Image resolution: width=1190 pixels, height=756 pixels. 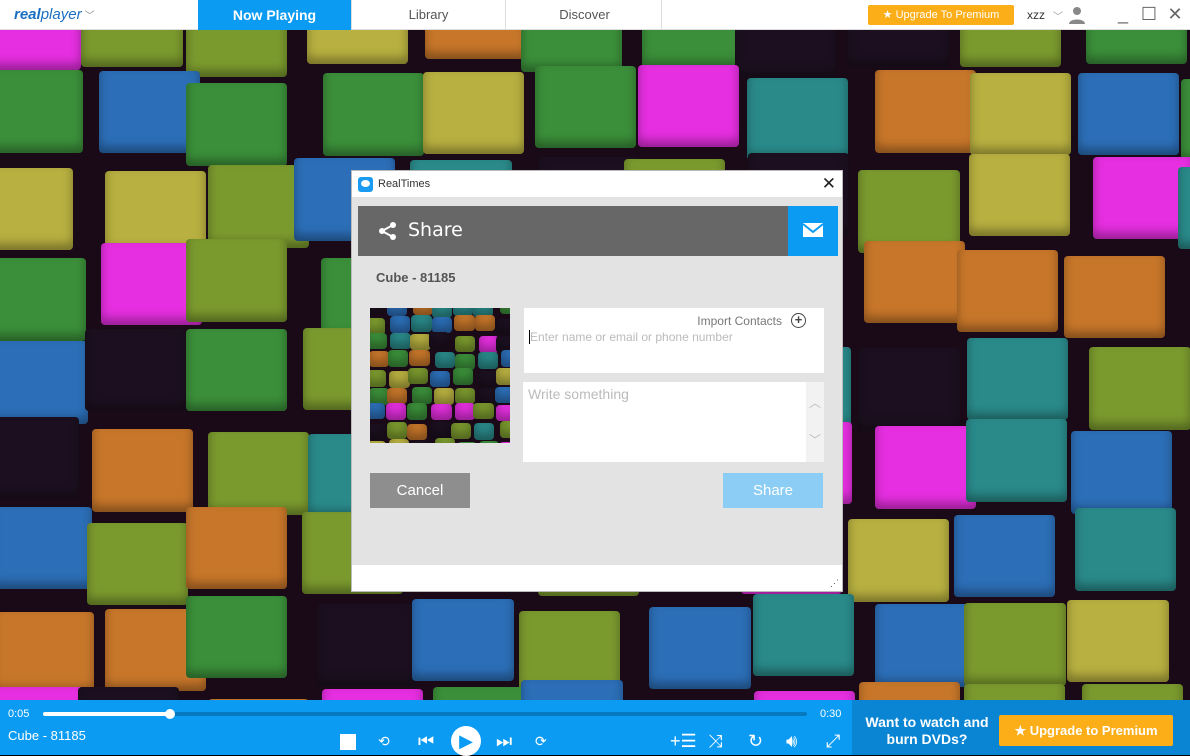 What do you see at coordinates (791, 741) in the screenshot?
I see `volume-icon: 🔊︎` at bounding box center [791, 741].